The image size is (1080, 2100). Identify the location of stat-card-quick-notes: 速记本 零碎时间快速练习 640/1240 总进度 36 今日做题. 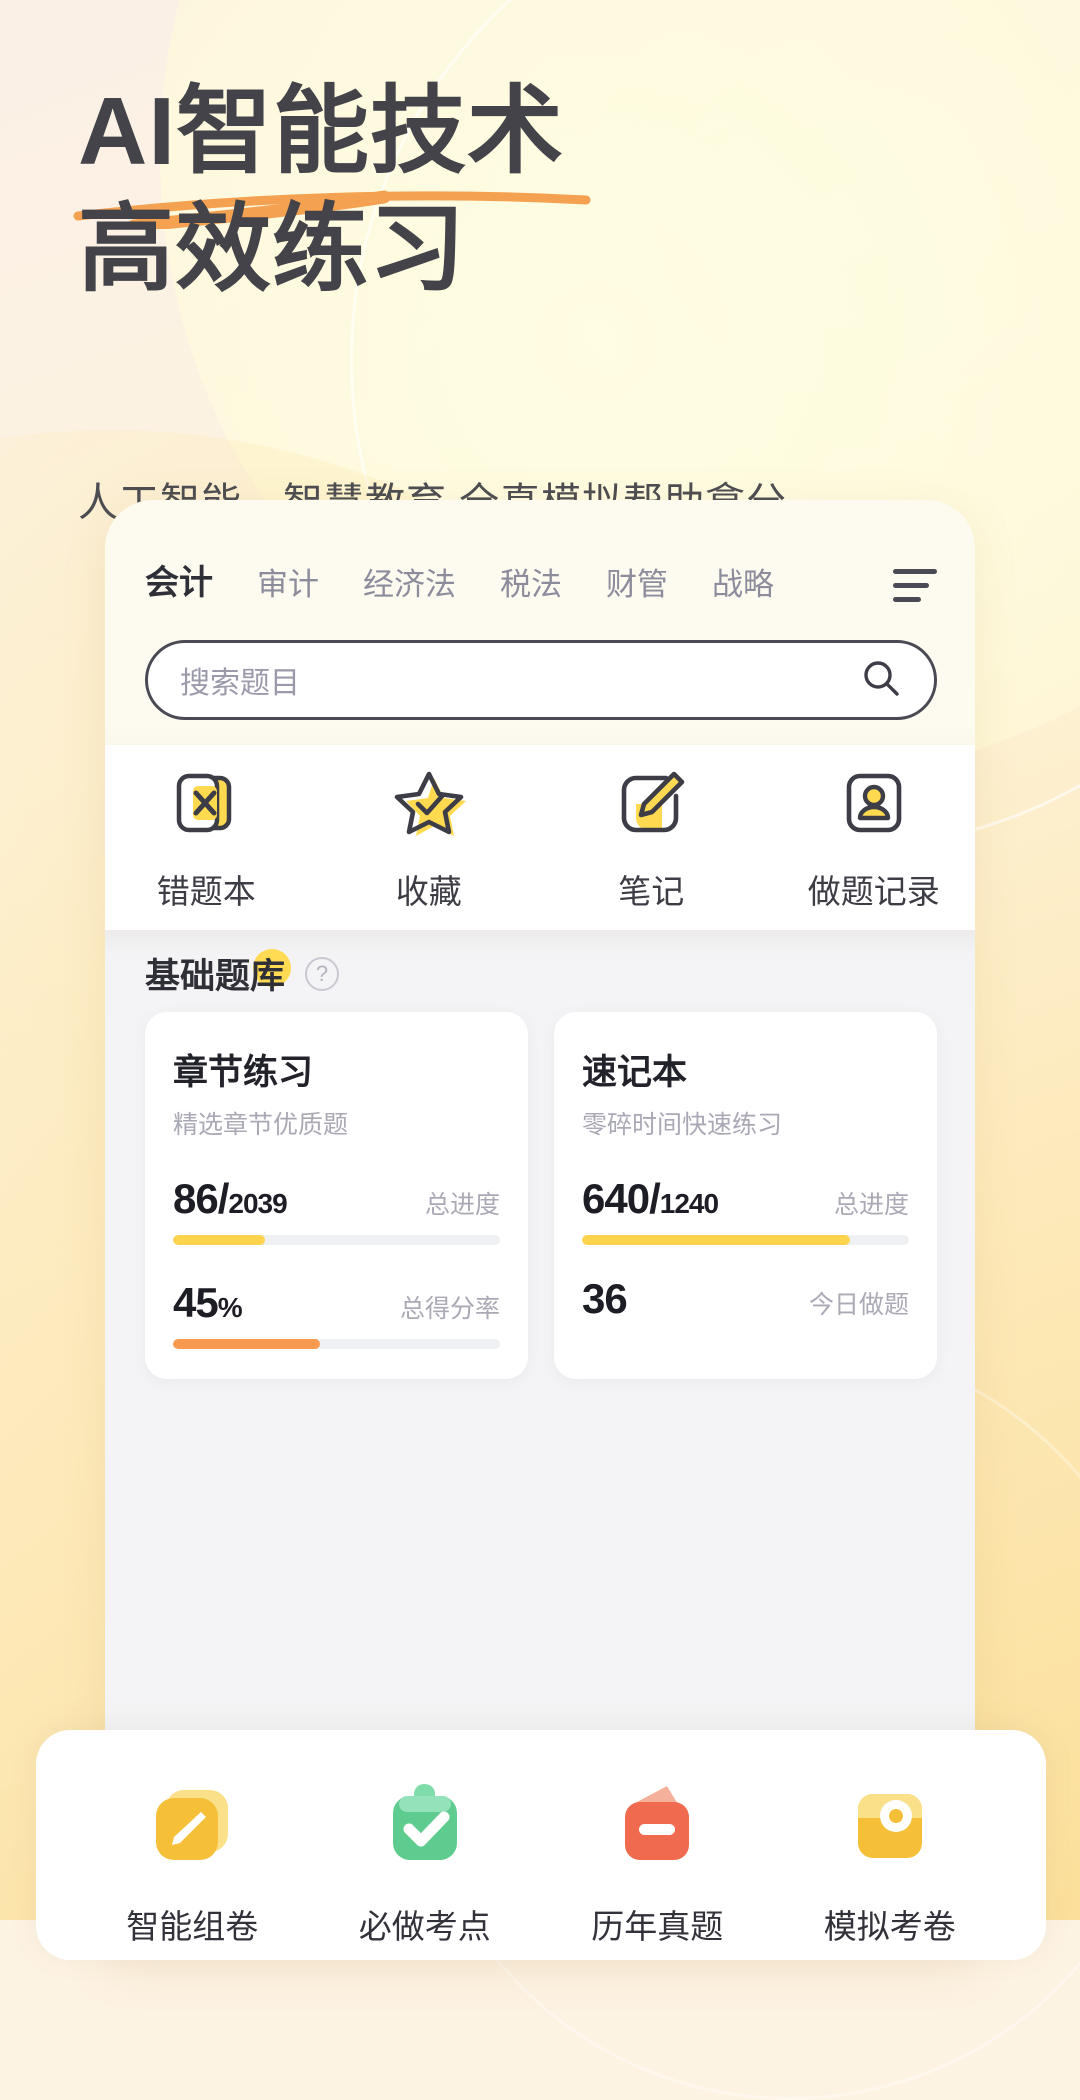
(745, 1195).